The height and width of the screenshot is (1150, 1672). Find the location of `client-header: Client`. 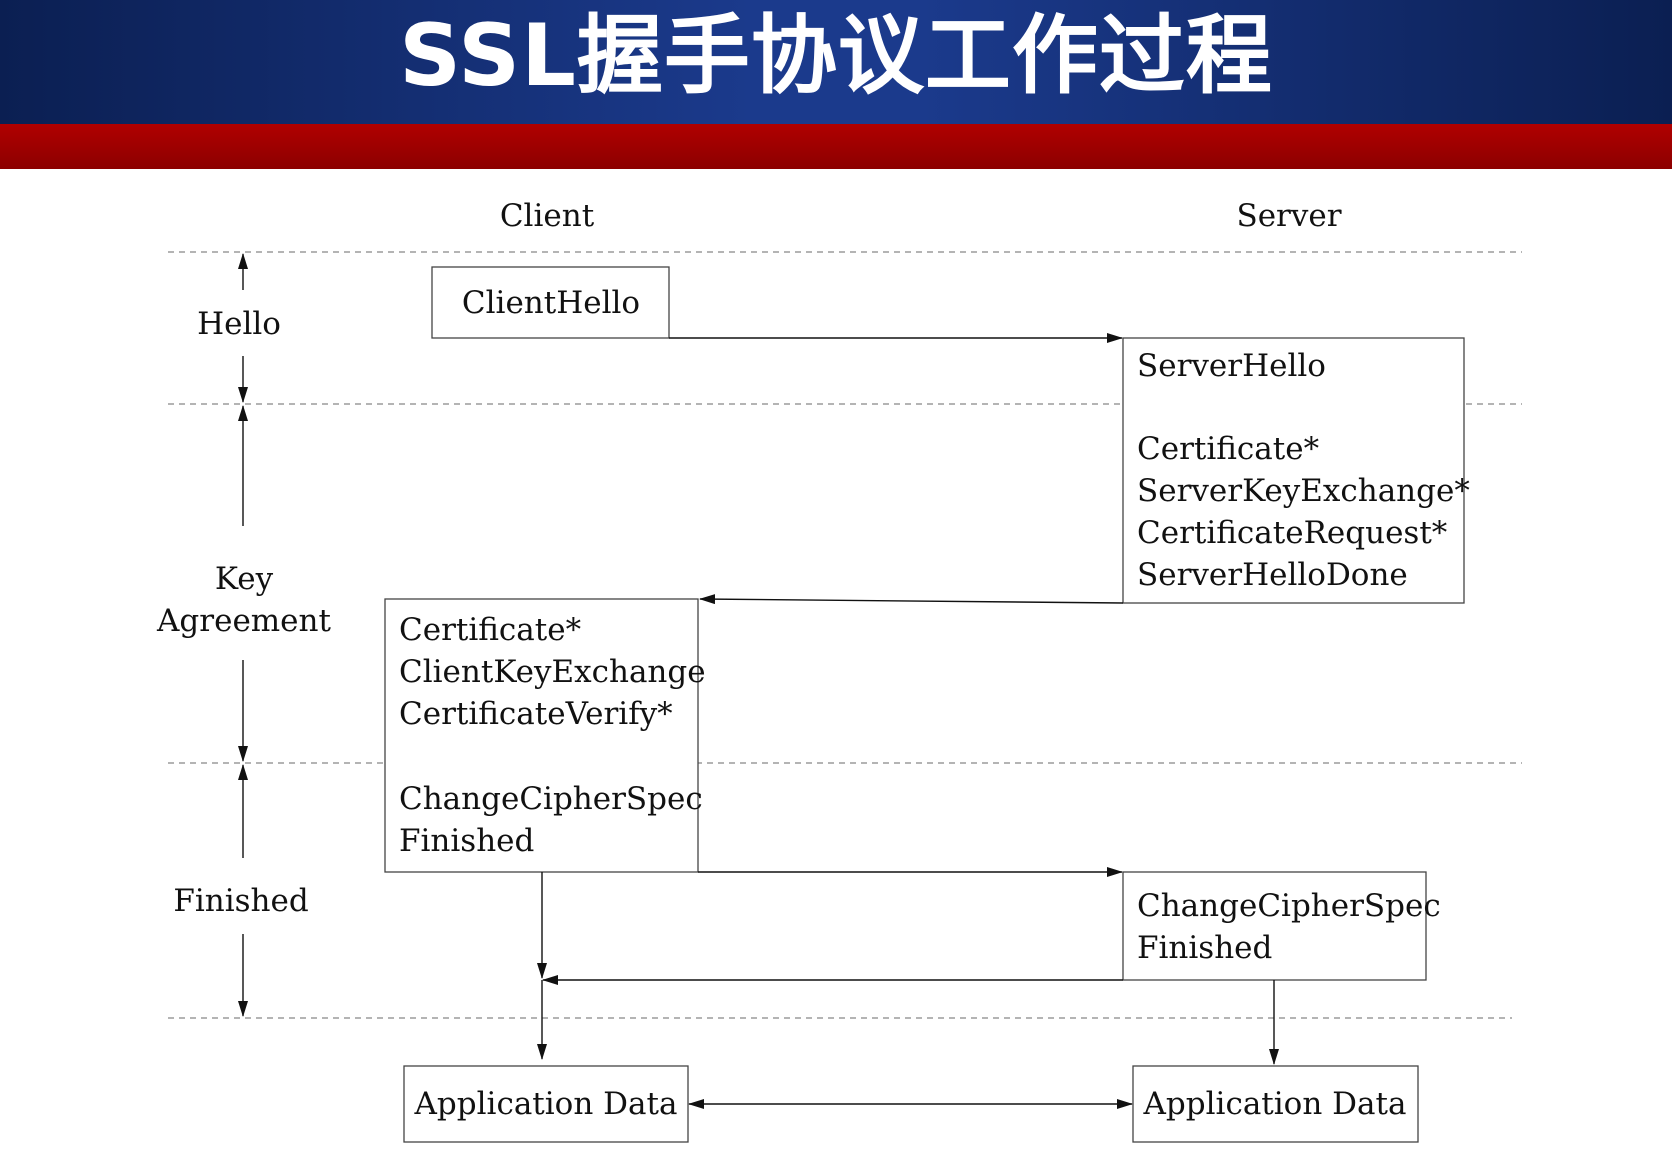

client-header: Client is located at coordinates (547, 216).